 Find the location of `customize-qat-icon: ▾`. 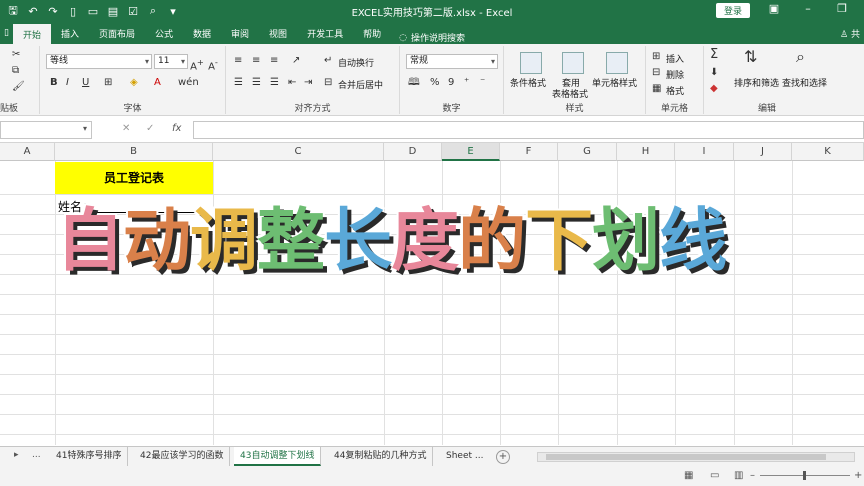

customize-qat-icon: ▾ is located at coordinates (173, 11).